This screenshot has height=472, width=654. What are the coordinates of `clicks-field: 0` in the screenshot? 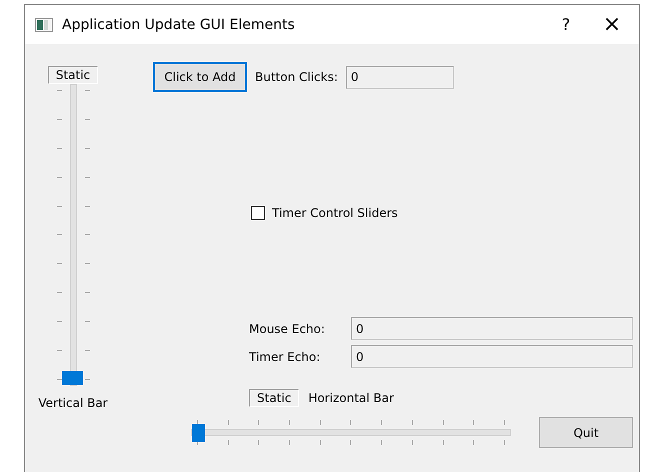 It's located at (400, 77).